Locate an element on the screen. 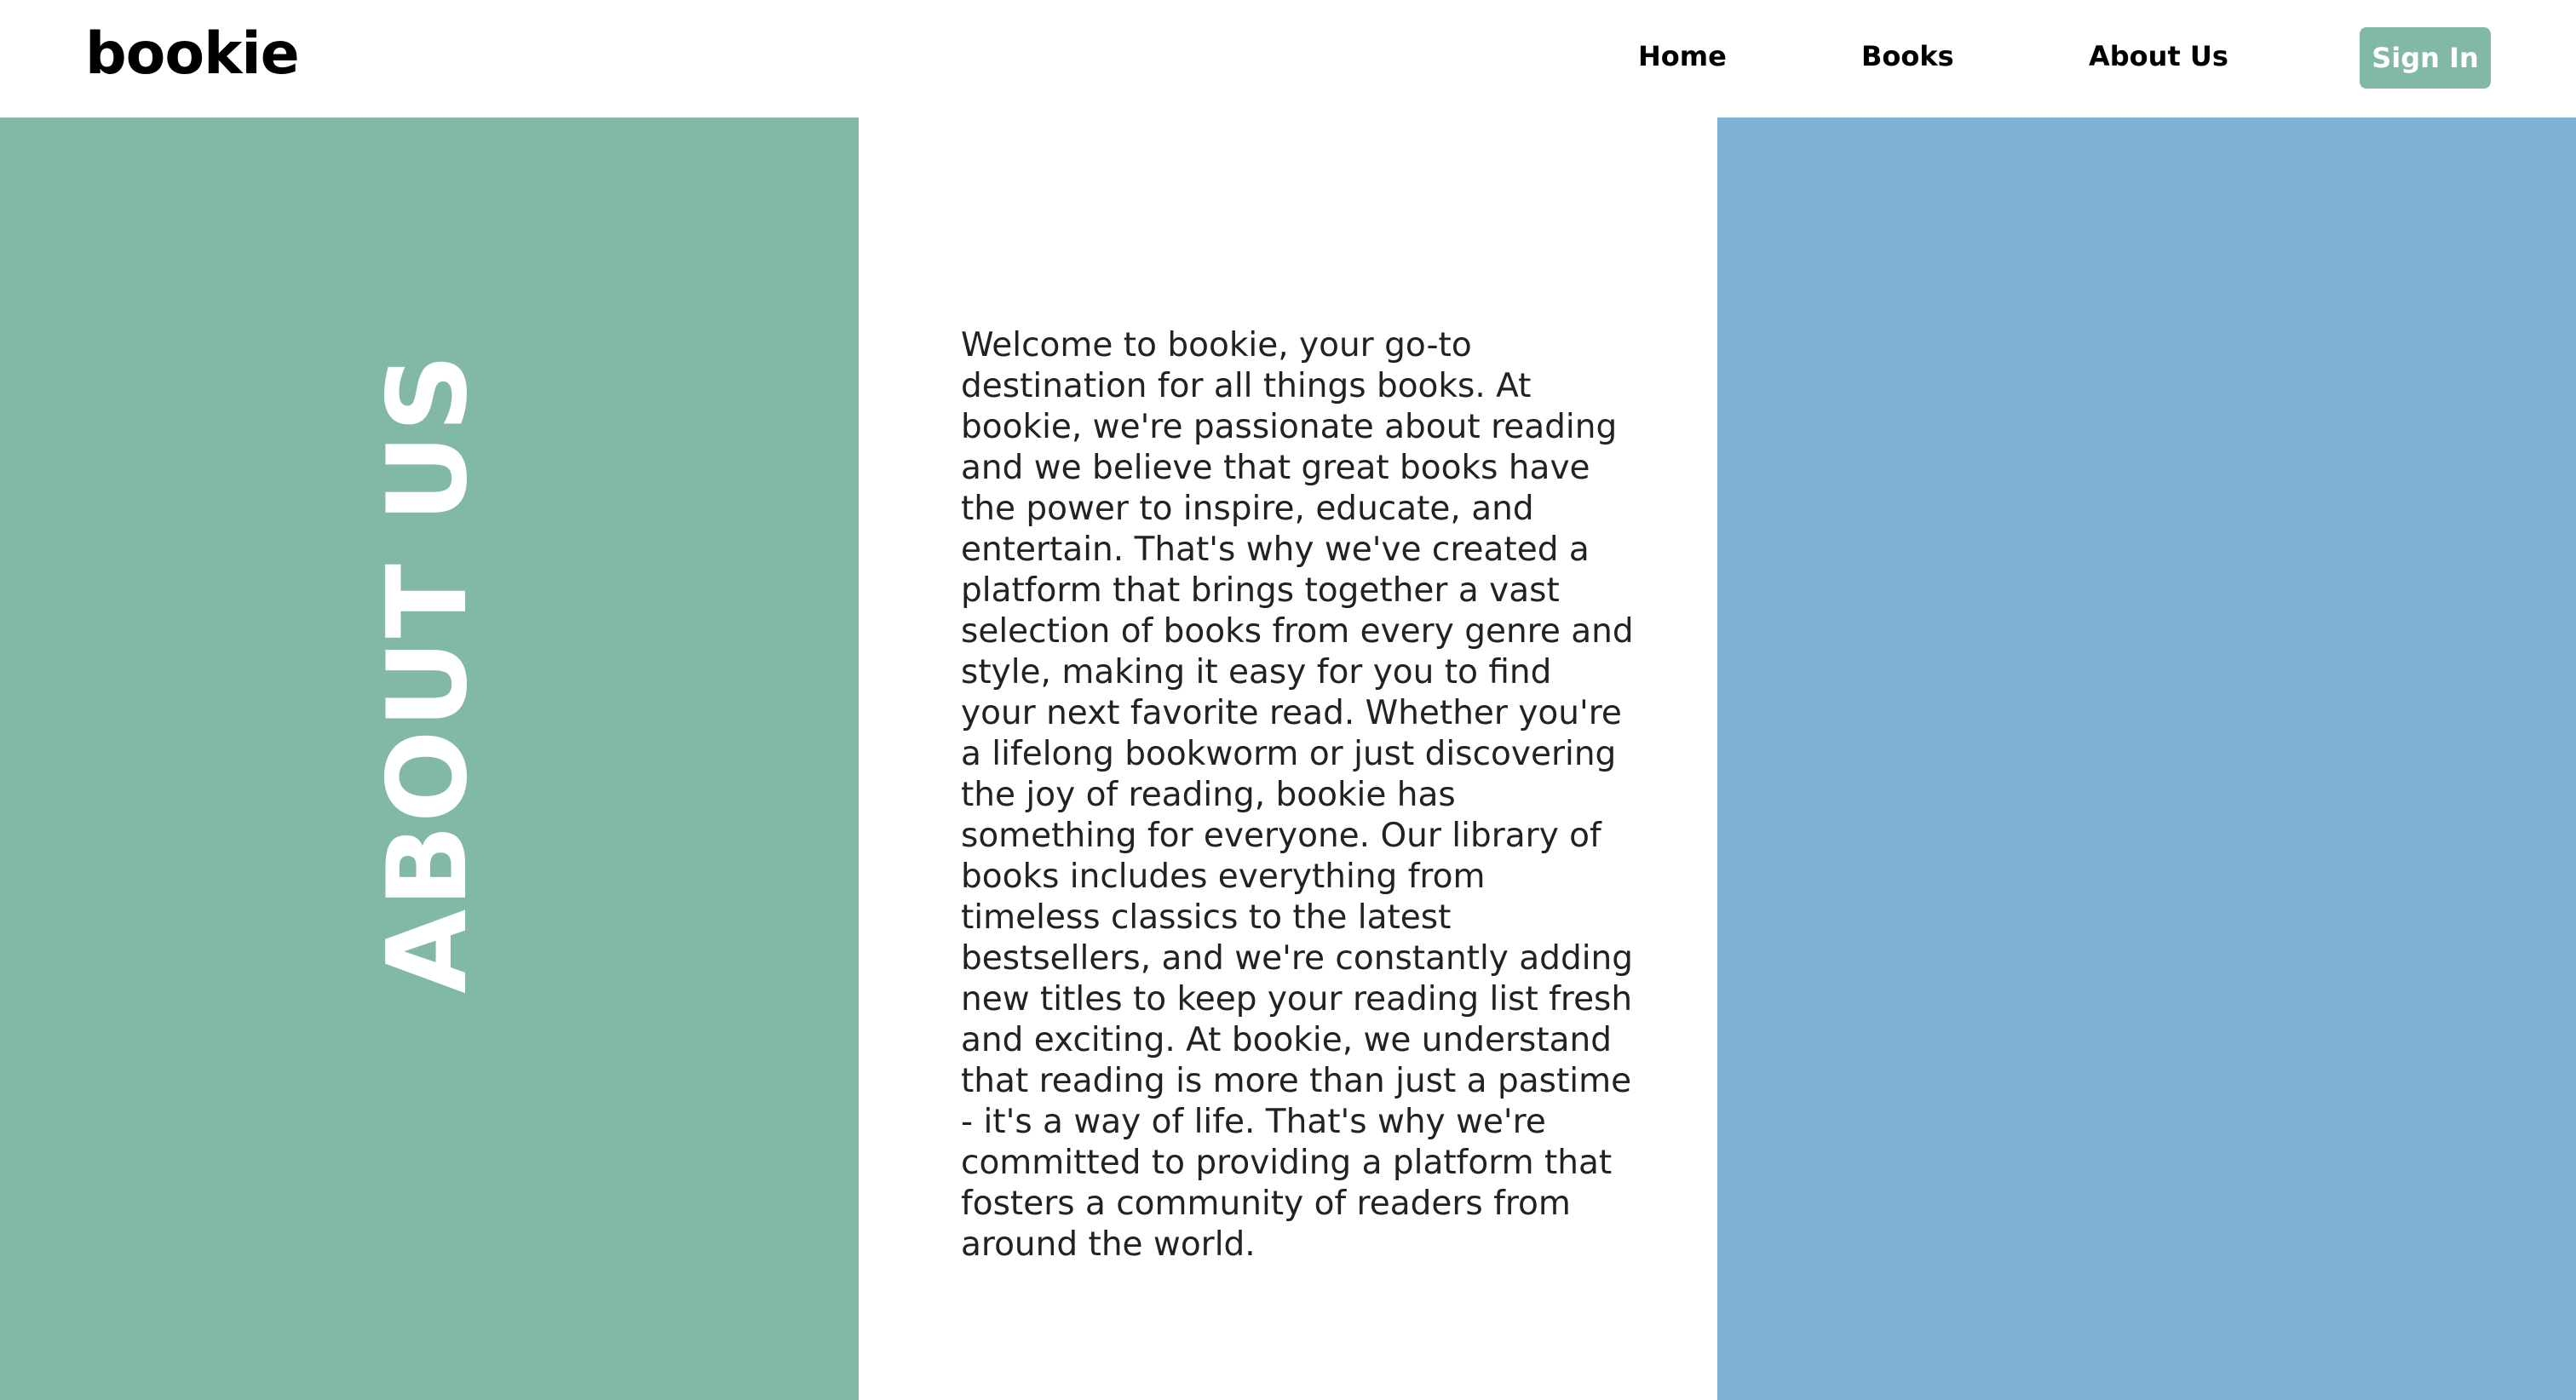 This screenshot has width=2576, height=1400. sign-in-button: Sign In is located at coordinates (2425, 58).